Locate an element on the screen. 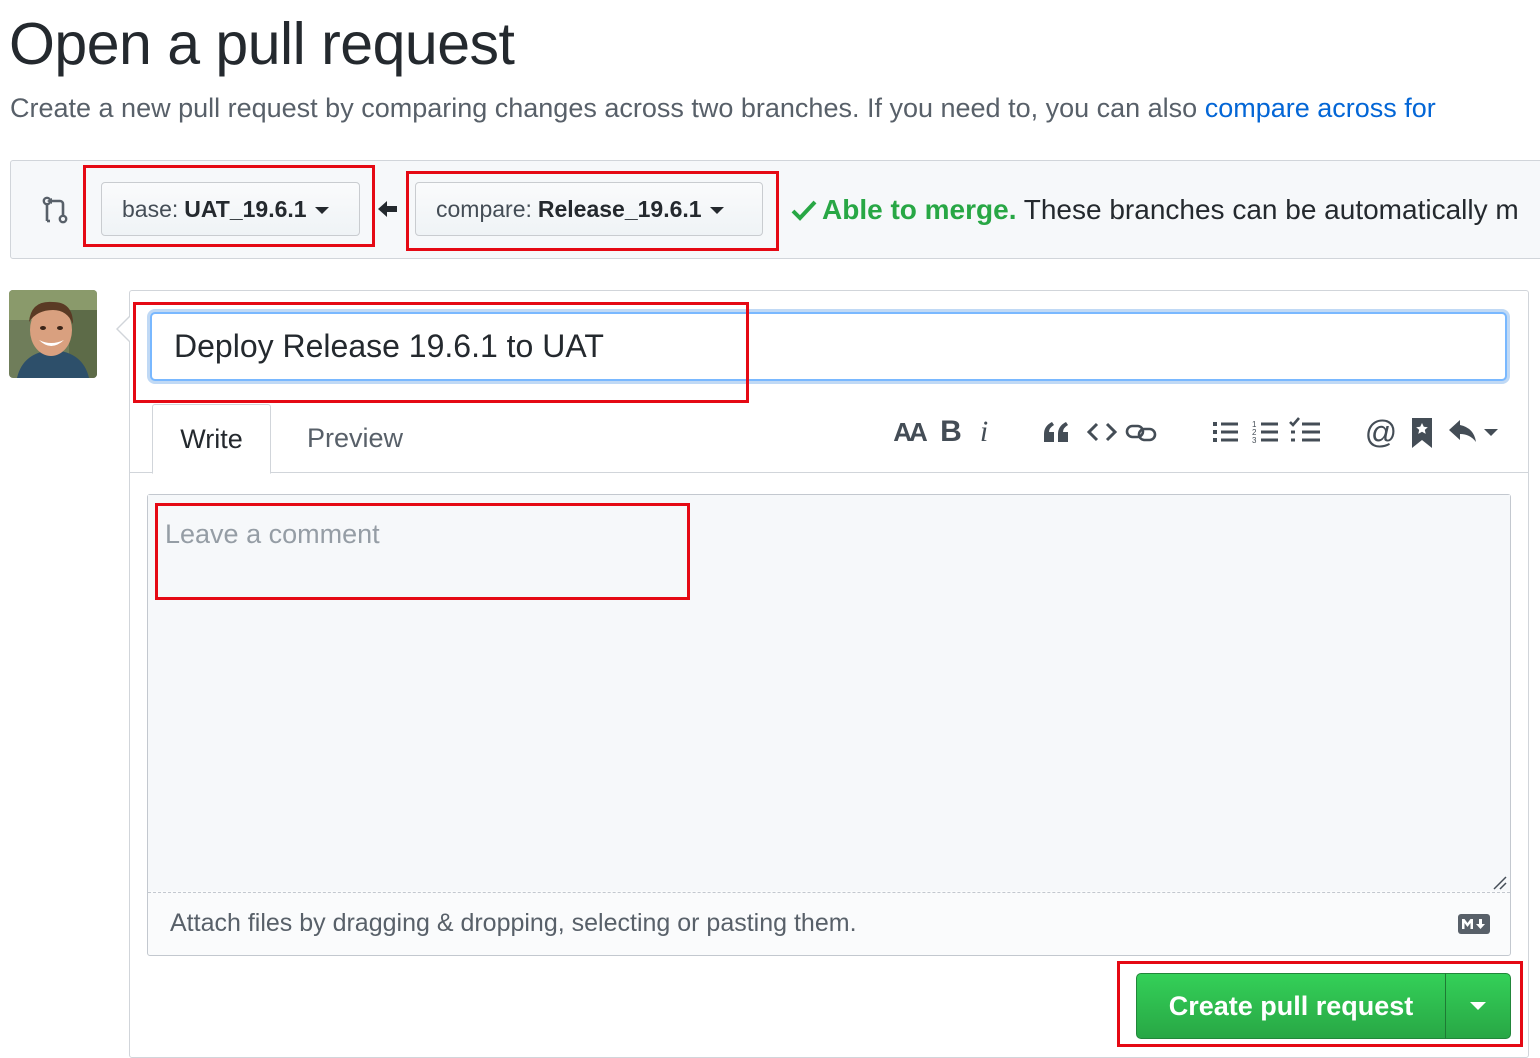 The height and width of the screenshot is (1058, 1540). merge-description: These branches can be automatically m is located at coordinates (1267, 209).